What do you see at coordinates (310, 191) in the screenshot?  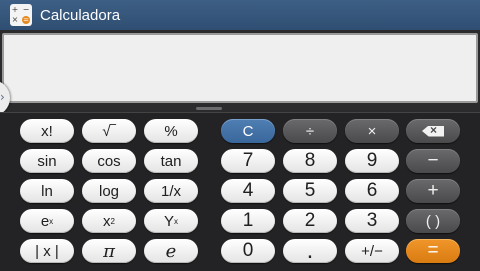 I see `digit-5-button: 5` at bounding box center [310, 191].